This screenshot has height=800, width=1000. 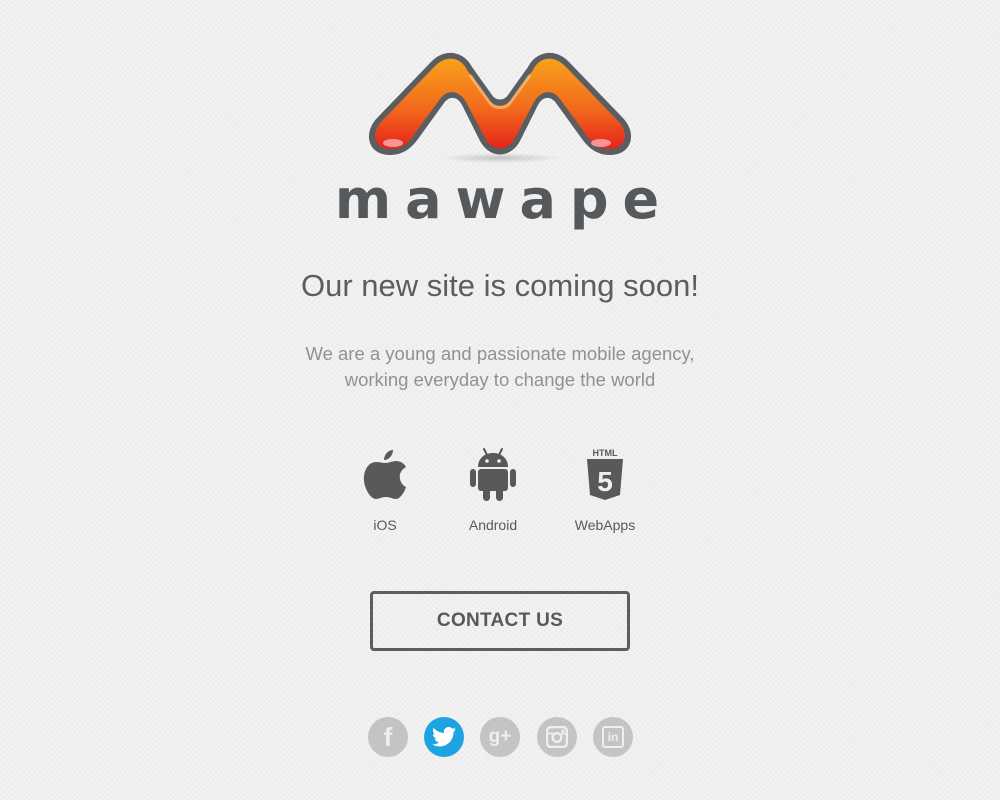 I want to click on facebook-link: f, so click(x=388, y=737).